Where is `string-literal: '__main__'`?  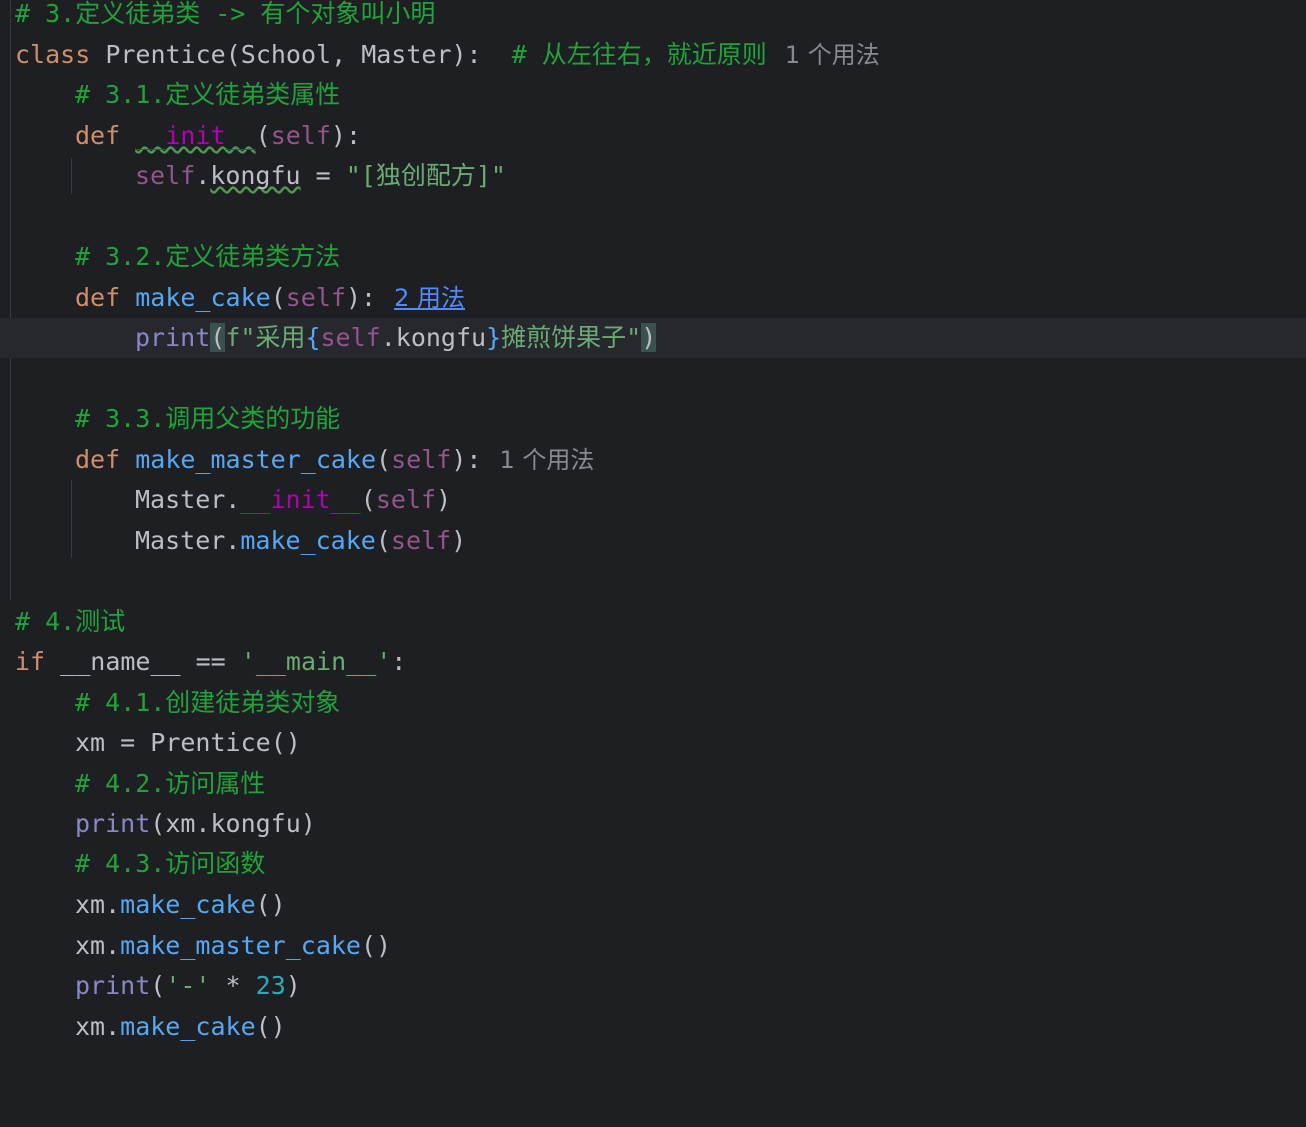 string-literal: '__main__' is located at coordinates (316, 661).